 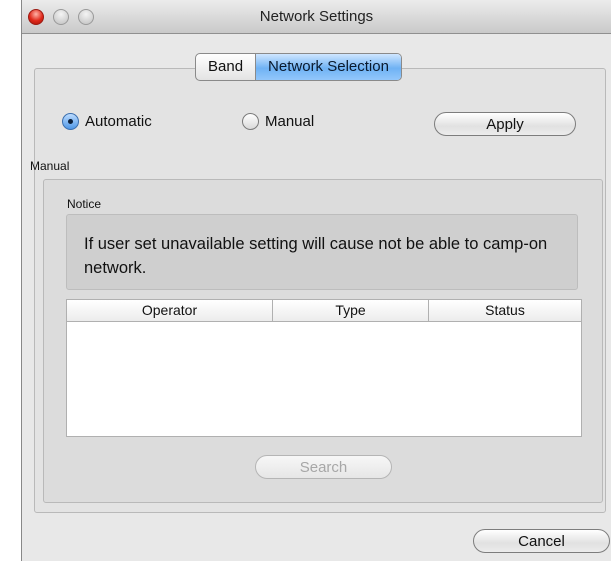 What do you see at coordinates (541, 541) in the screenshot?
I see `cancel-button: Cancel` at bounding box center [541, 541].